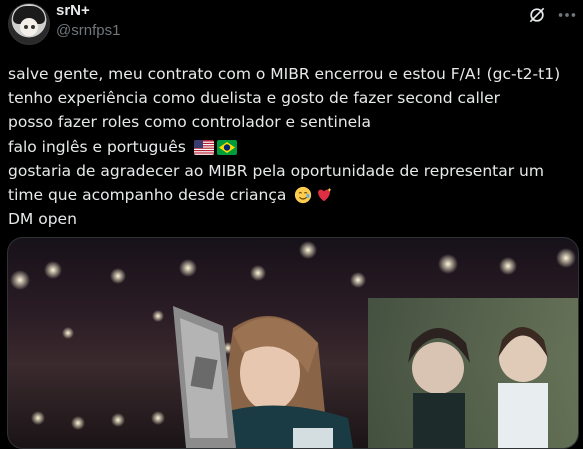 Image resolution: width=583 pixels, height=449 pixels. I want to click on tweet-line-languages: falo inglês e português, so click(293, 147).